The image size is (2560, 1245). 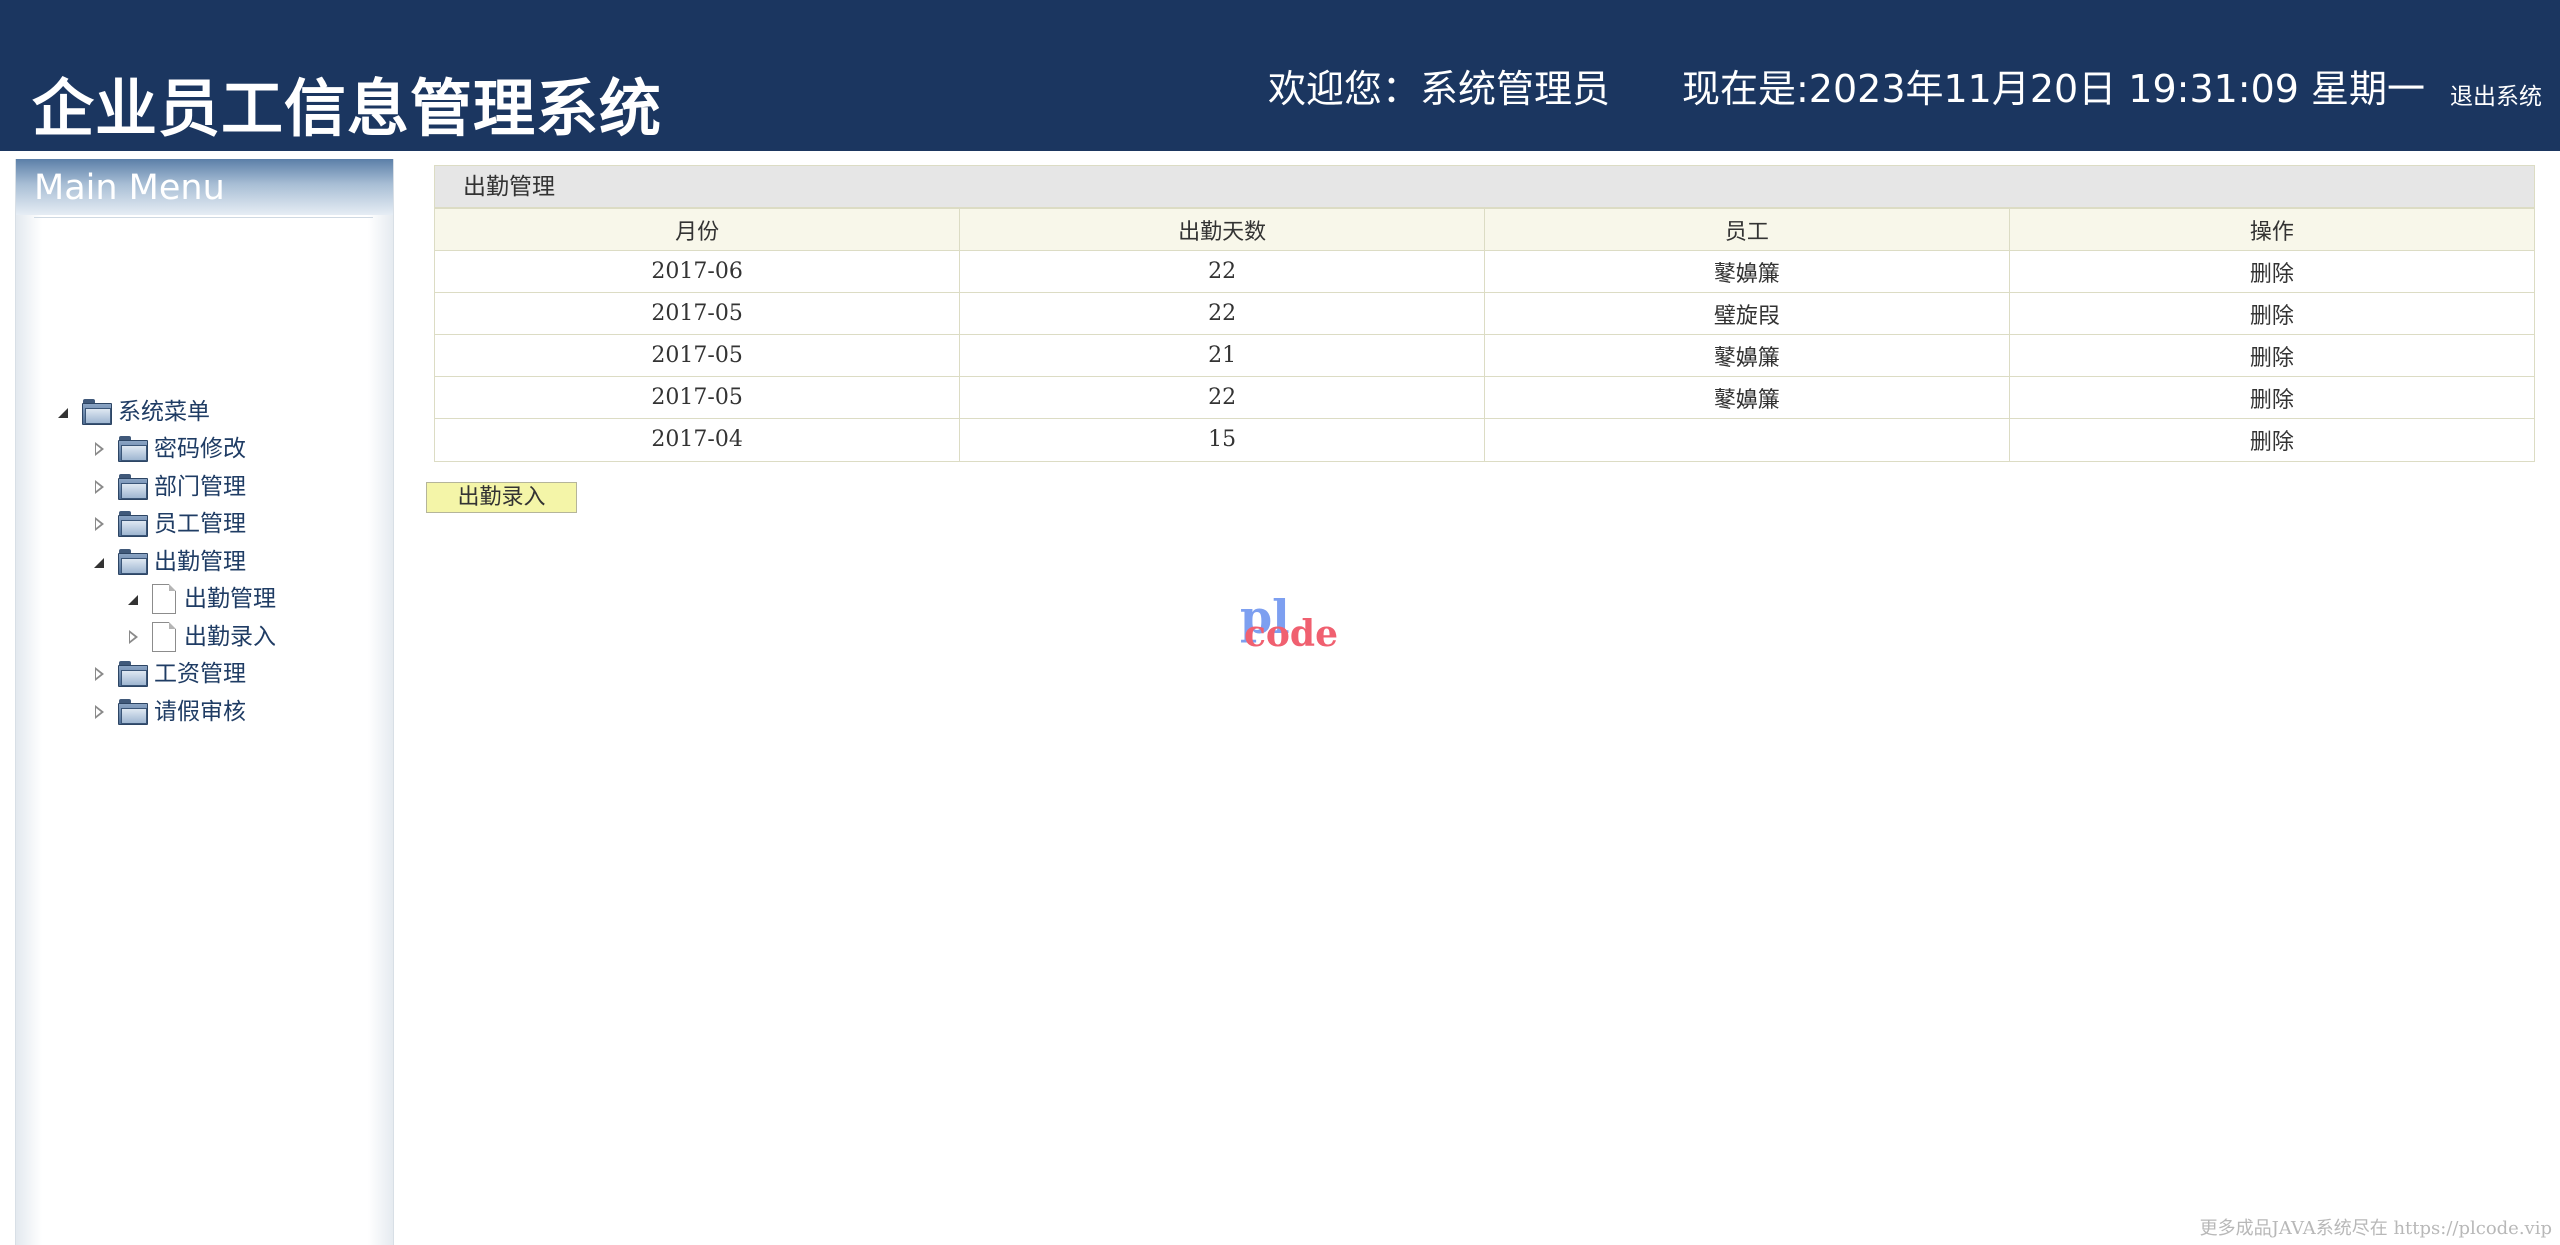 I want to click on sidebar-item-salary: 工资管理, so click(x=169, y=674).